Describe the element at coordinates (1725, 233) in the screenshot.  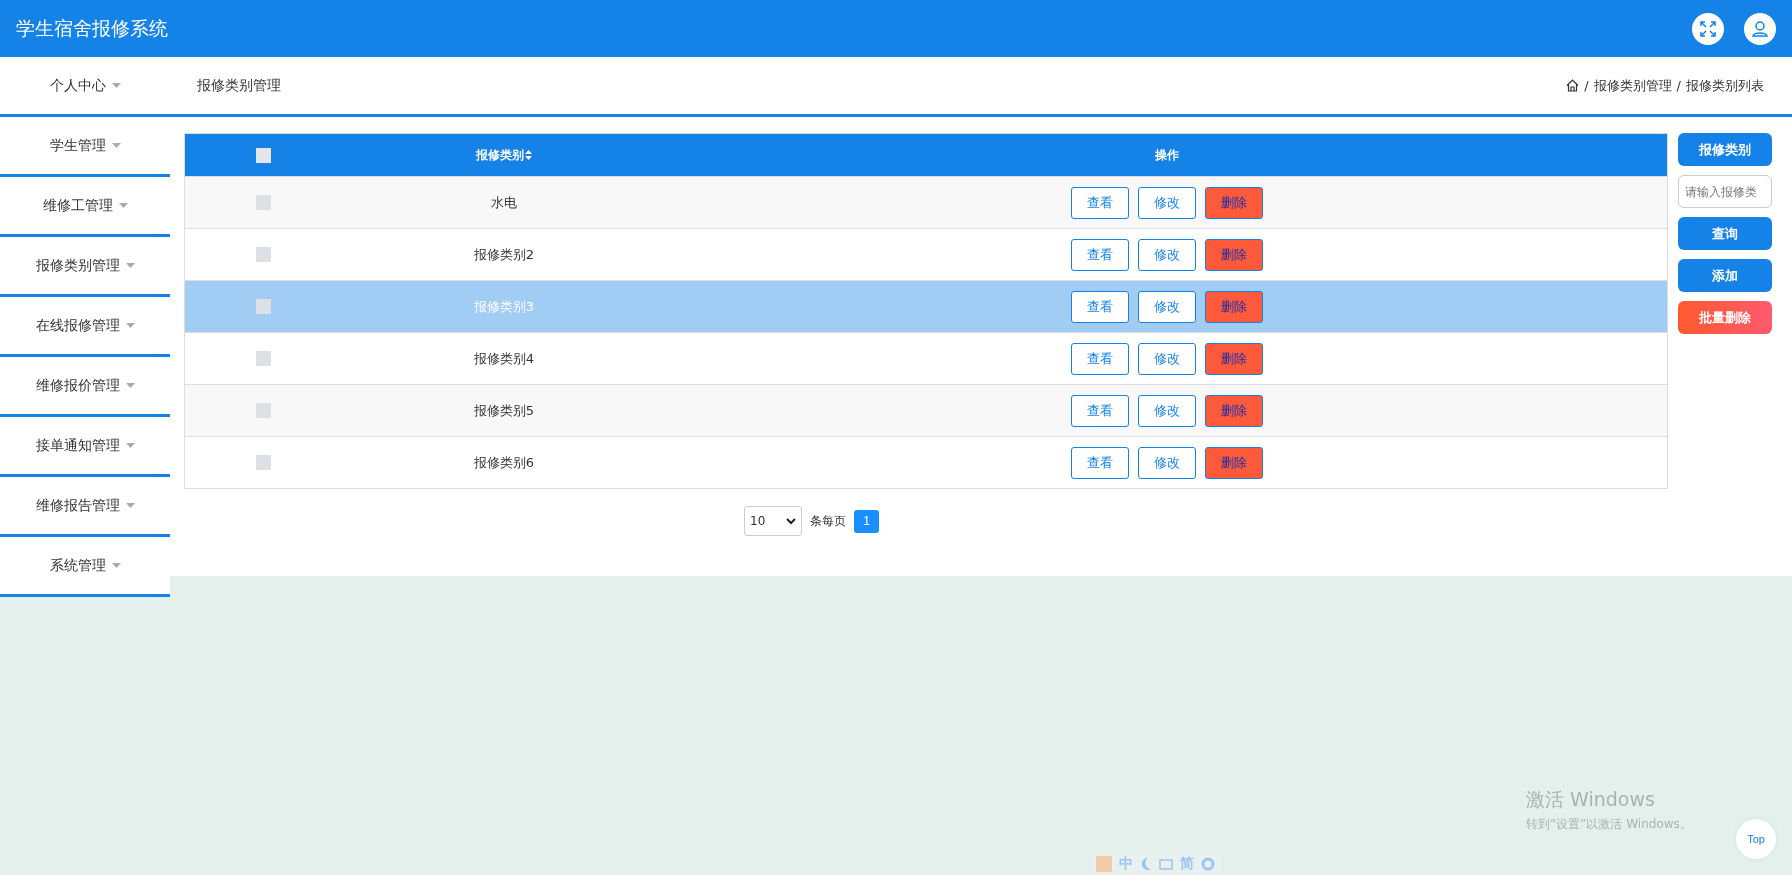
I see `search-button: 查询` at that location.